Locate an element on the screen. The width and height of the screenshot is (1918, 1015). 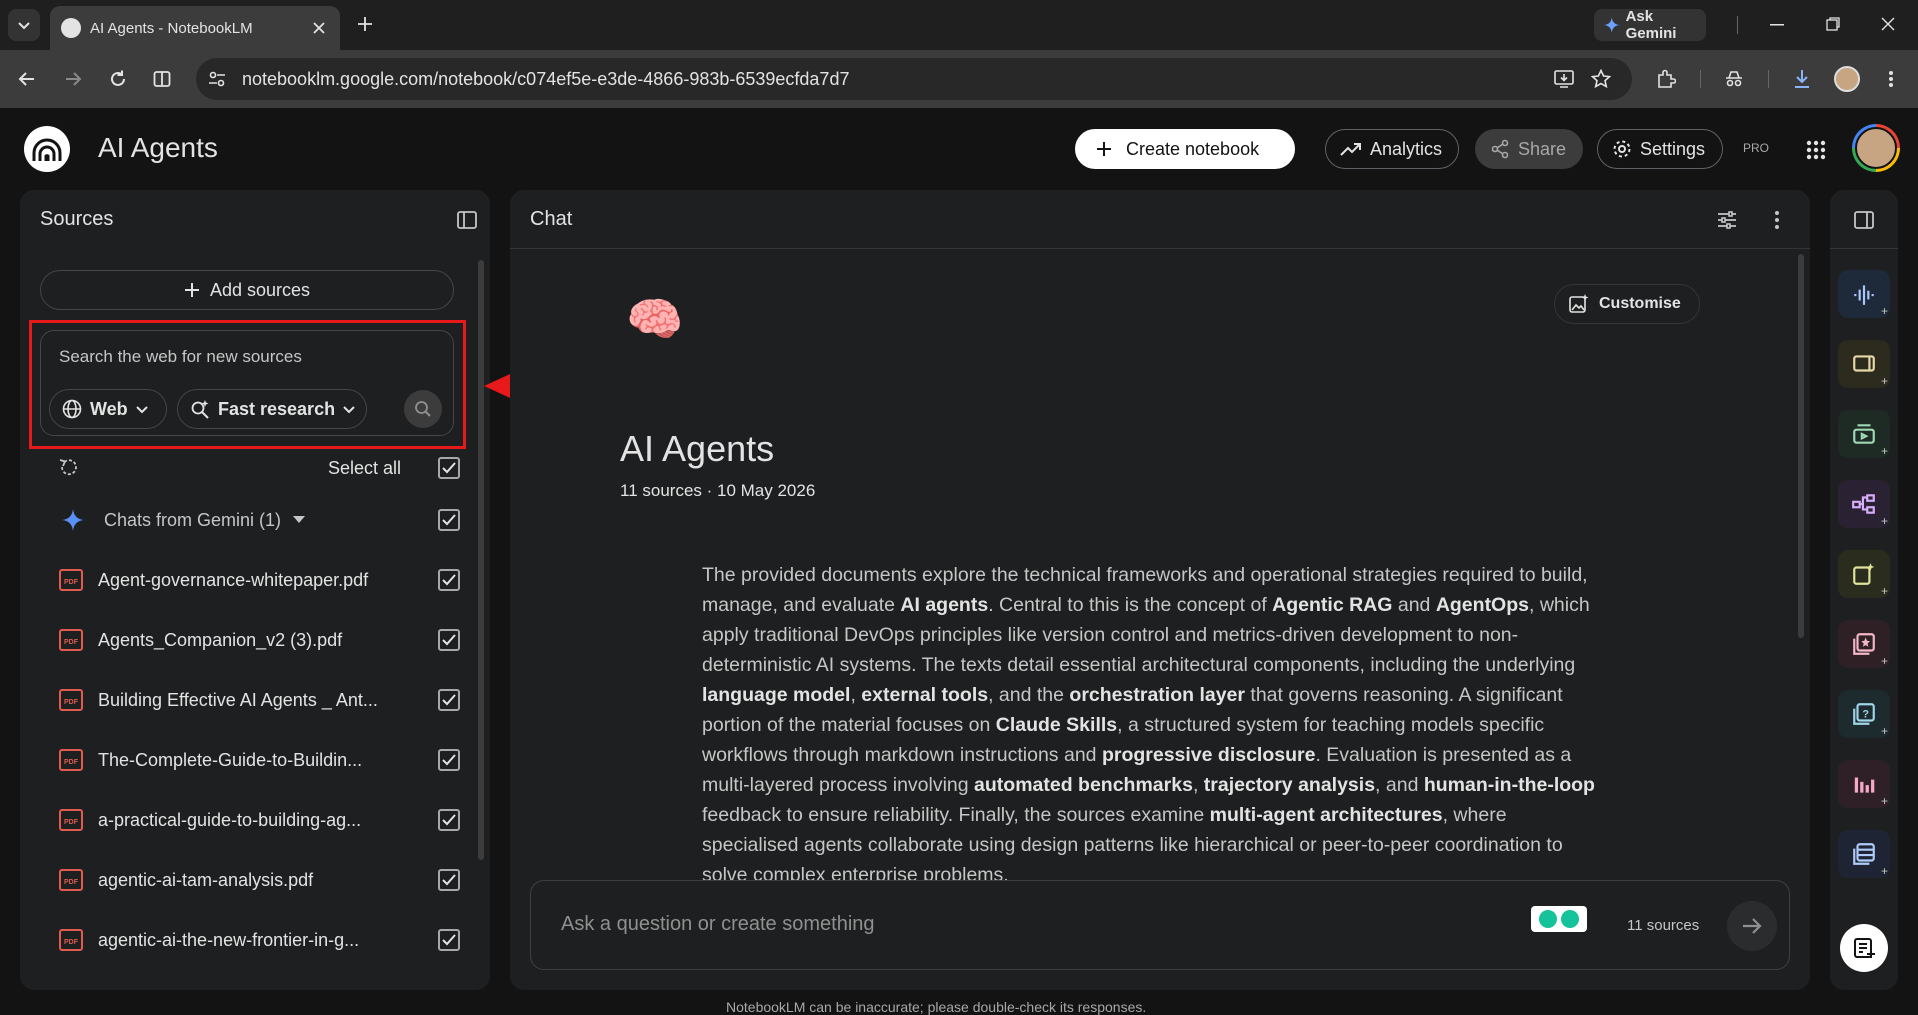
gemini-chats-checkbox is located at coordinates (449, 520).